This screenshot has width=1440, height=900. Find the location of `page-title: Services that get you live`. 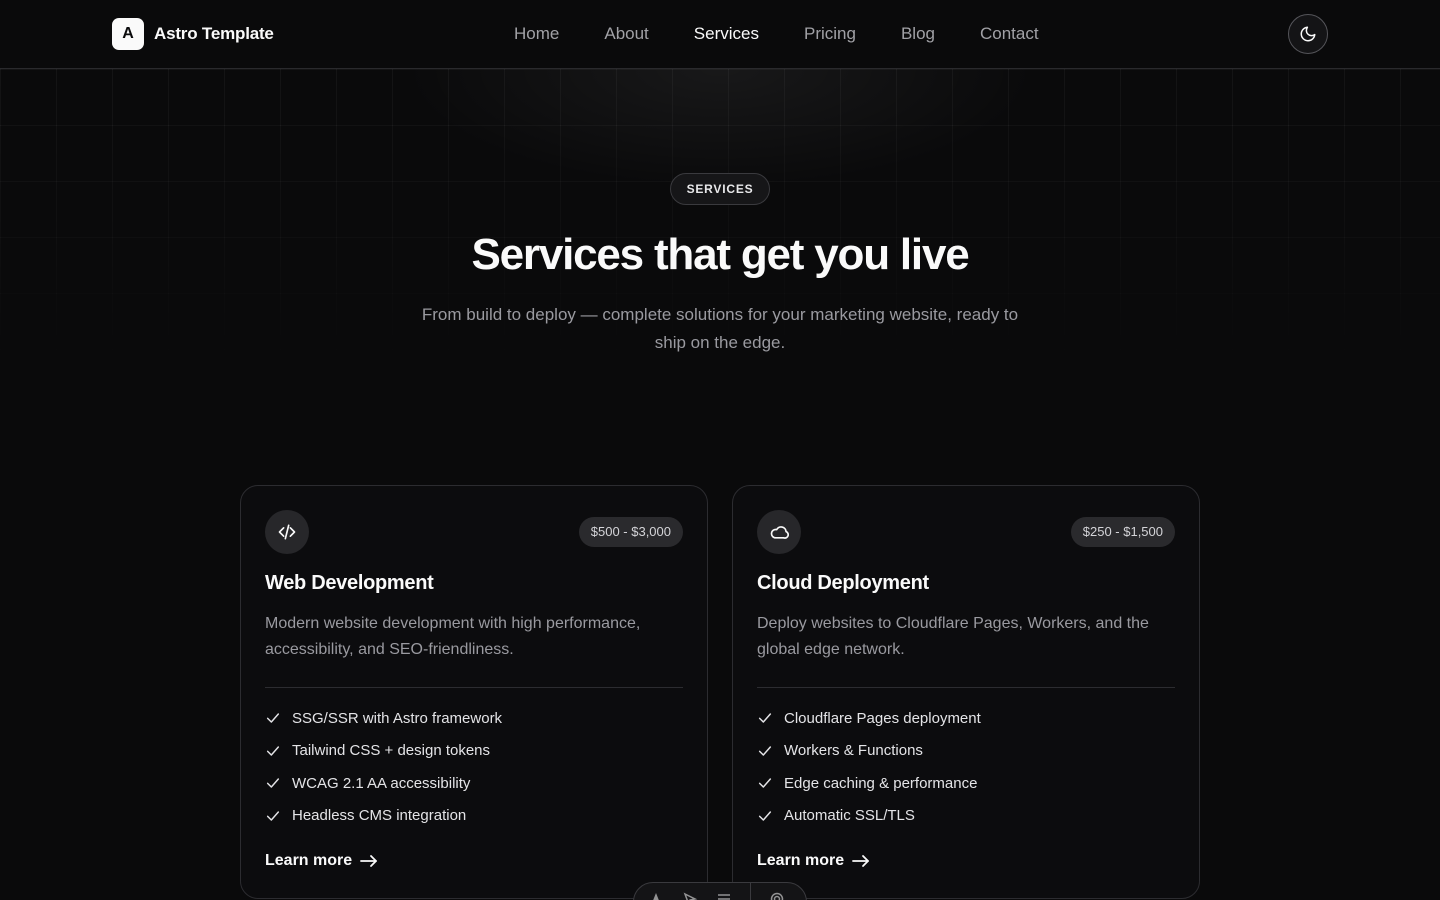

page-title: Services that get you live is located at coordinates (720, 254).